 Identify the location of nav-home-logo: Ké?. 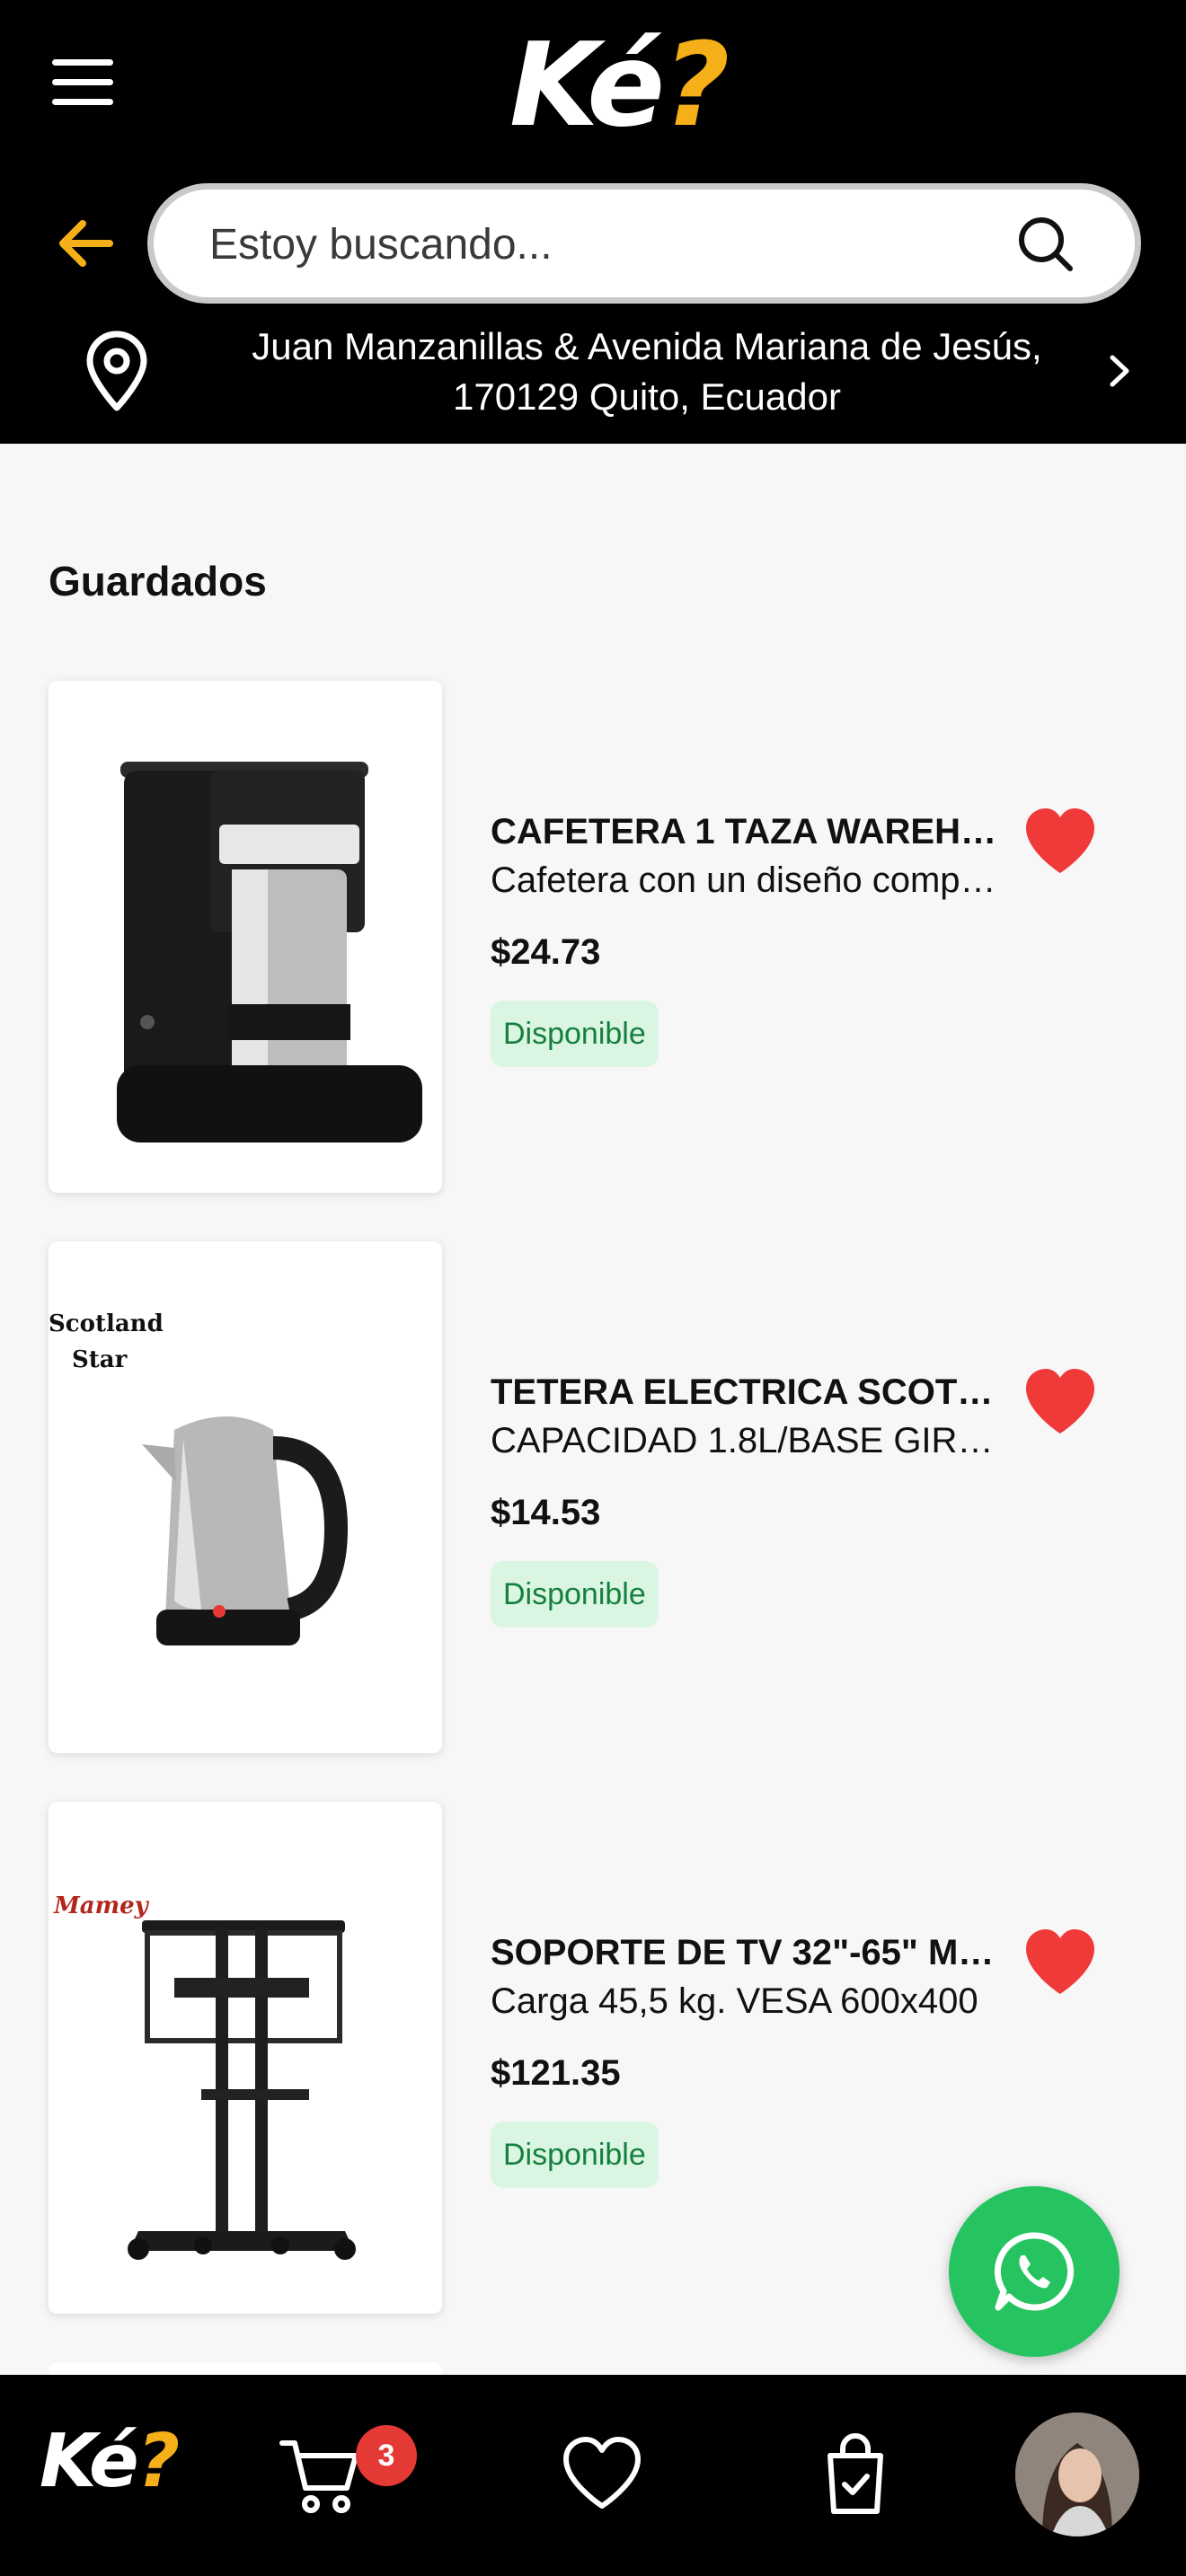
(110, 2461).